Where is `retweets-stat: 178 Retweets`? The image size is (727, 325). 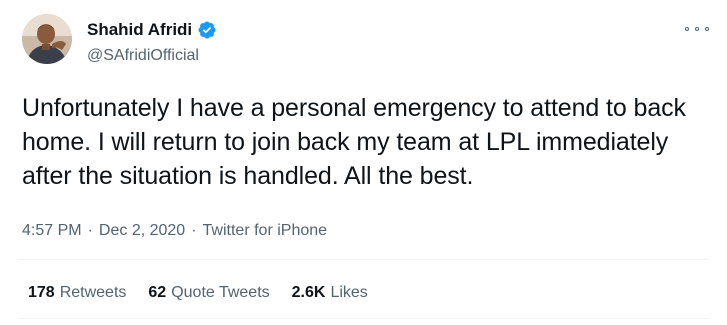 retweets-stat: 178 Retweets is located at coordinates (77, 293).